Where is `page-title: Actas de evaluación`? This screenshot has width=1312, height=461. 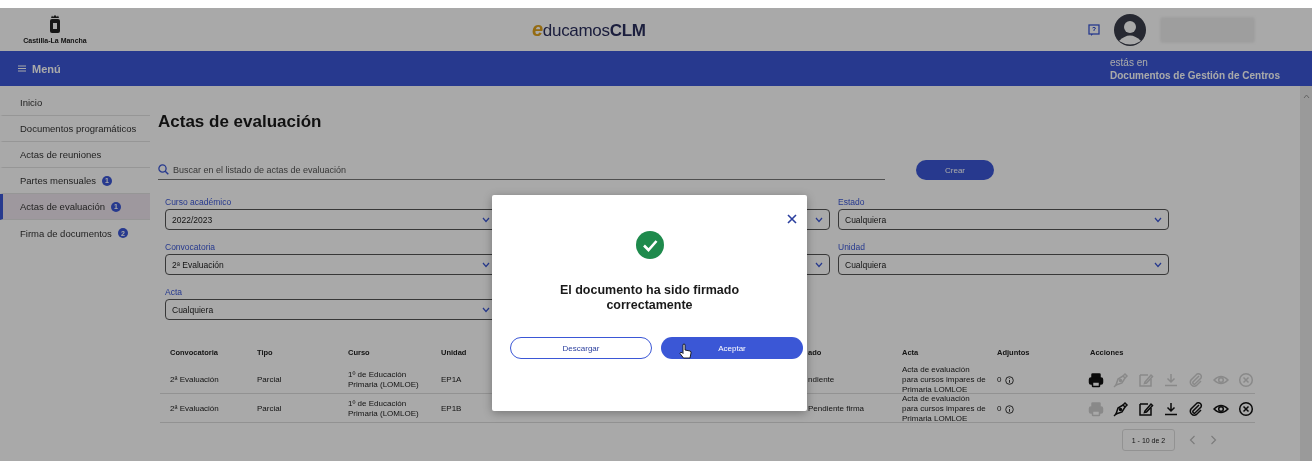 page-title: Actas de evaluación is located at coordinates (240, 122).